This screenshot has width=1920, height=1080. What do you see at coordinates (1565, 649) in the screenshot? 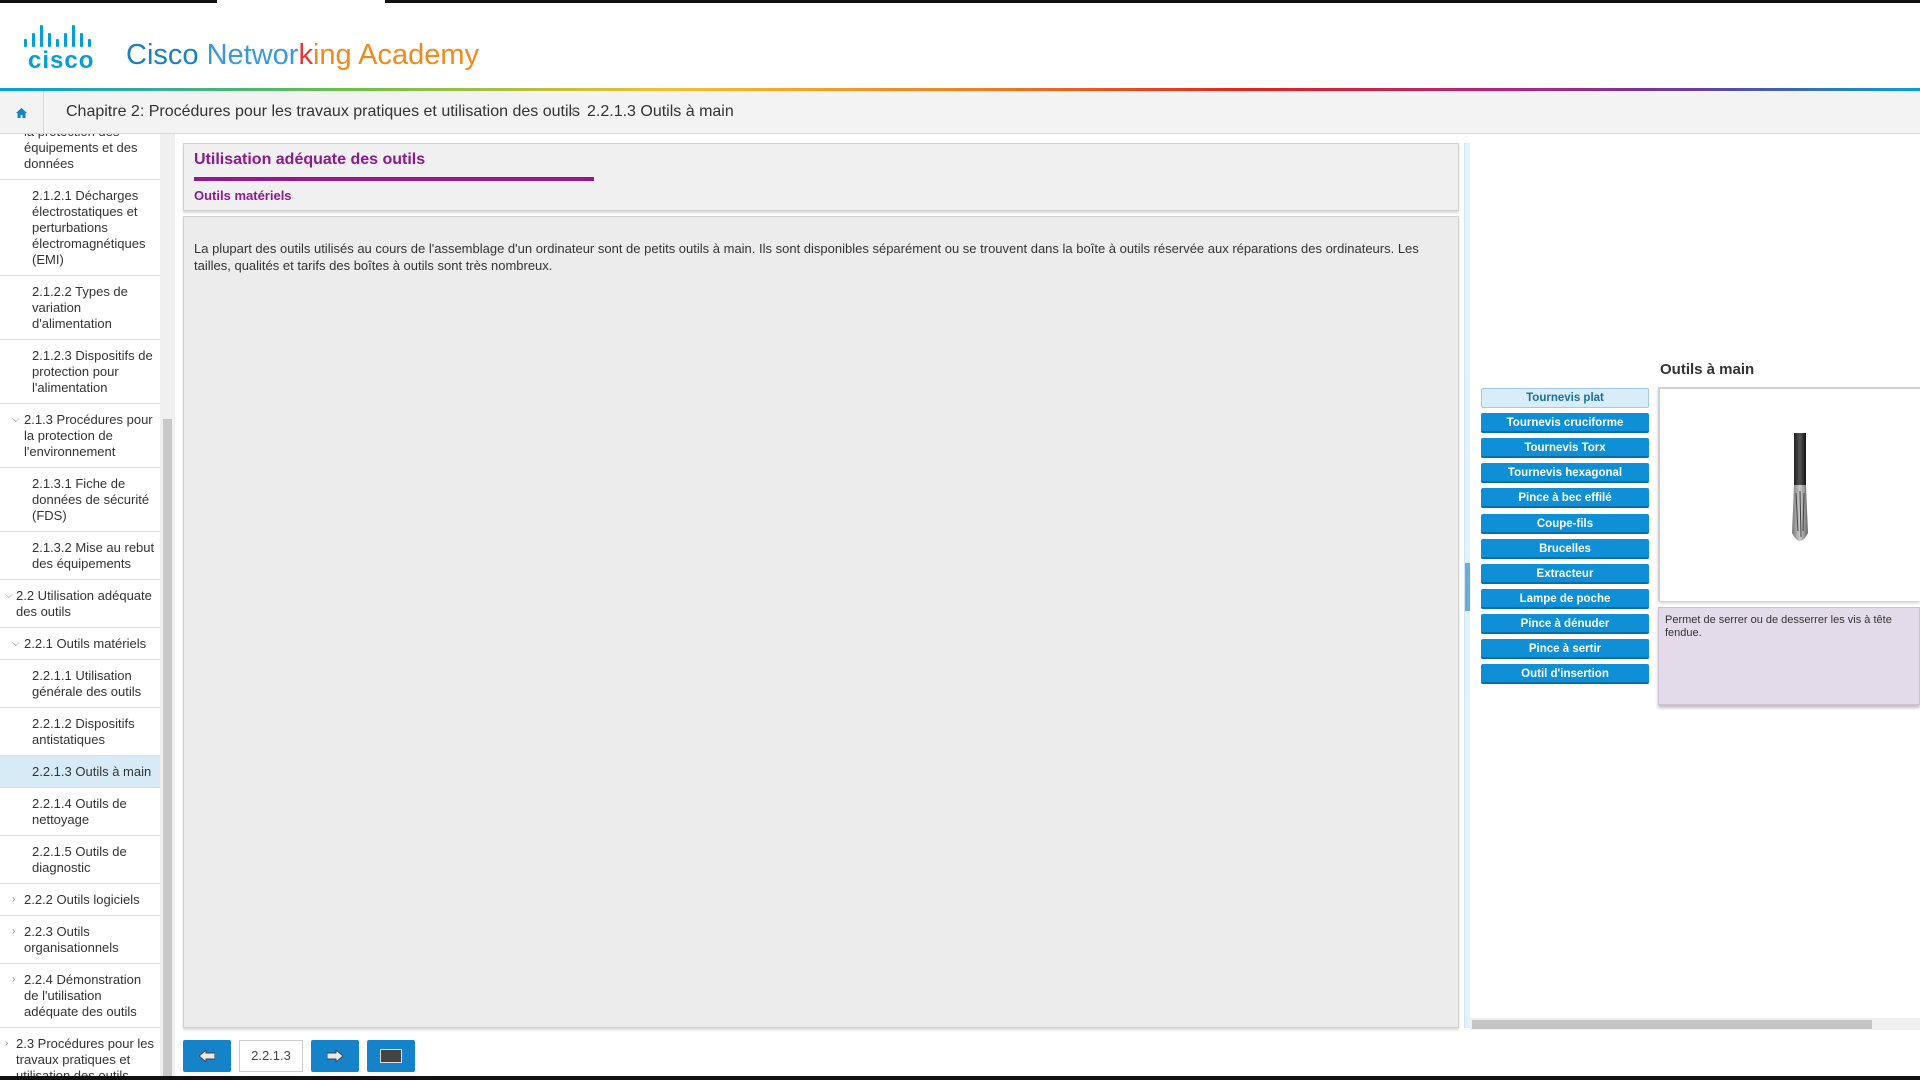
I see `tool-button: Pince à sertir` at bounding box center [1565, 649].